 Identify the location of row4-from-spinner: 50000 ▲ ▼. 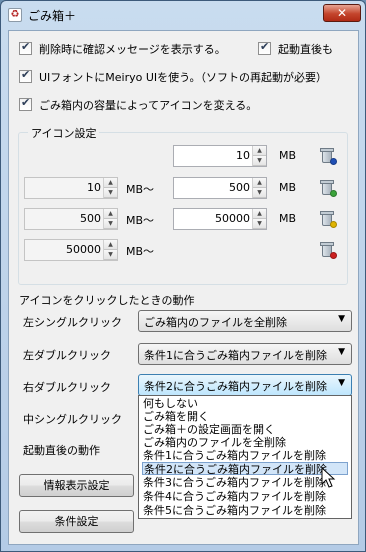
(71, 250).